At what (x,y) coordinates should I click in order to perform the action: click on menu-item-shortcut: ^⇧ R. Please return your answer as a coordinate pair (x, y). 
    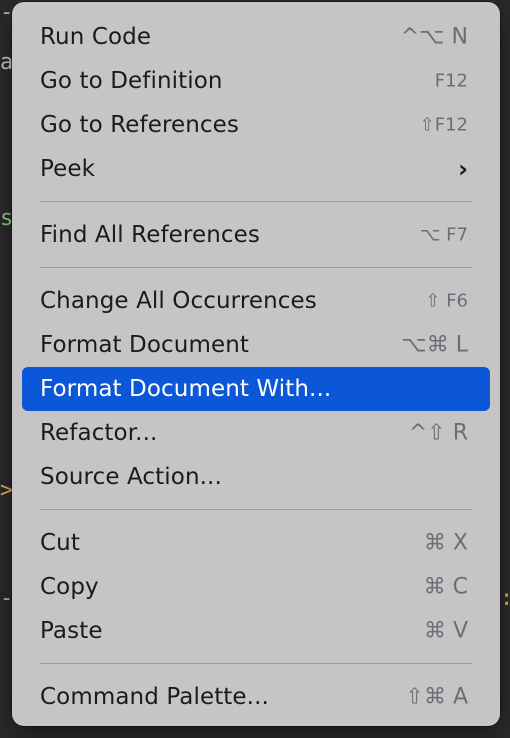
    Looking at the image, I should click on (438, 433).